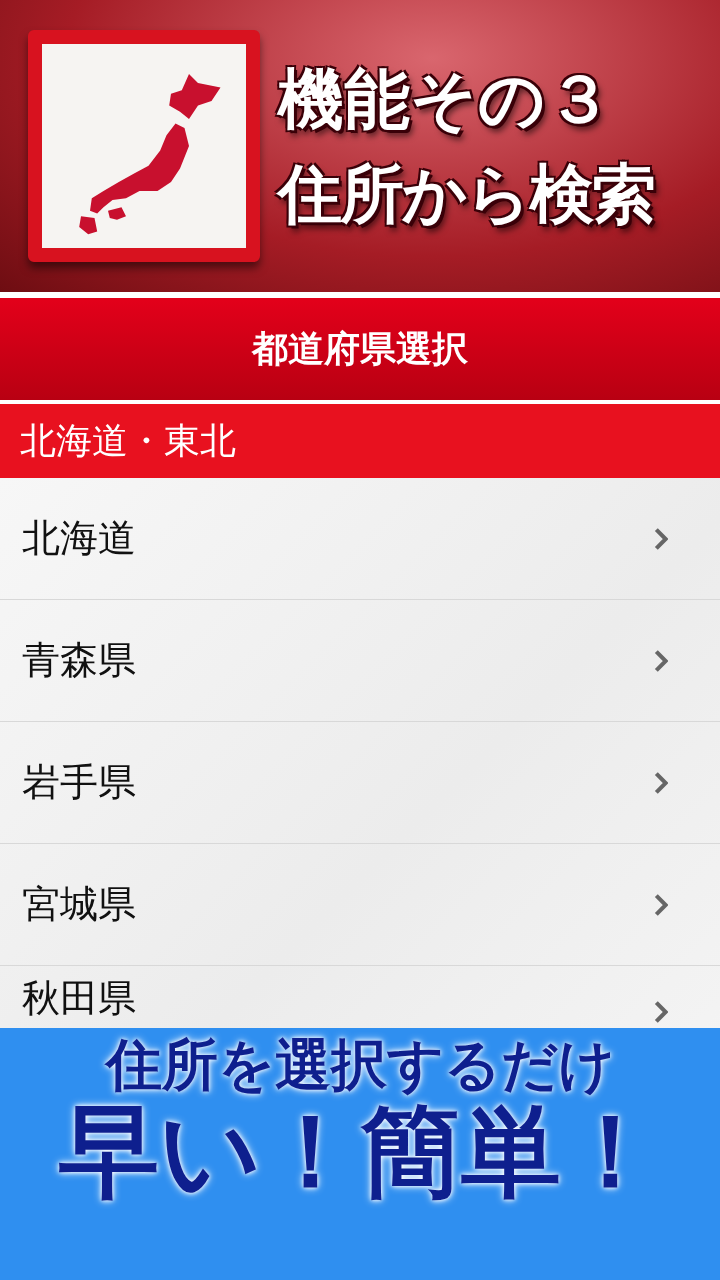 The height and width of the screenshot is (1280, 720). I want to click on prefecture-label: 岩手県, so click(79, 782).